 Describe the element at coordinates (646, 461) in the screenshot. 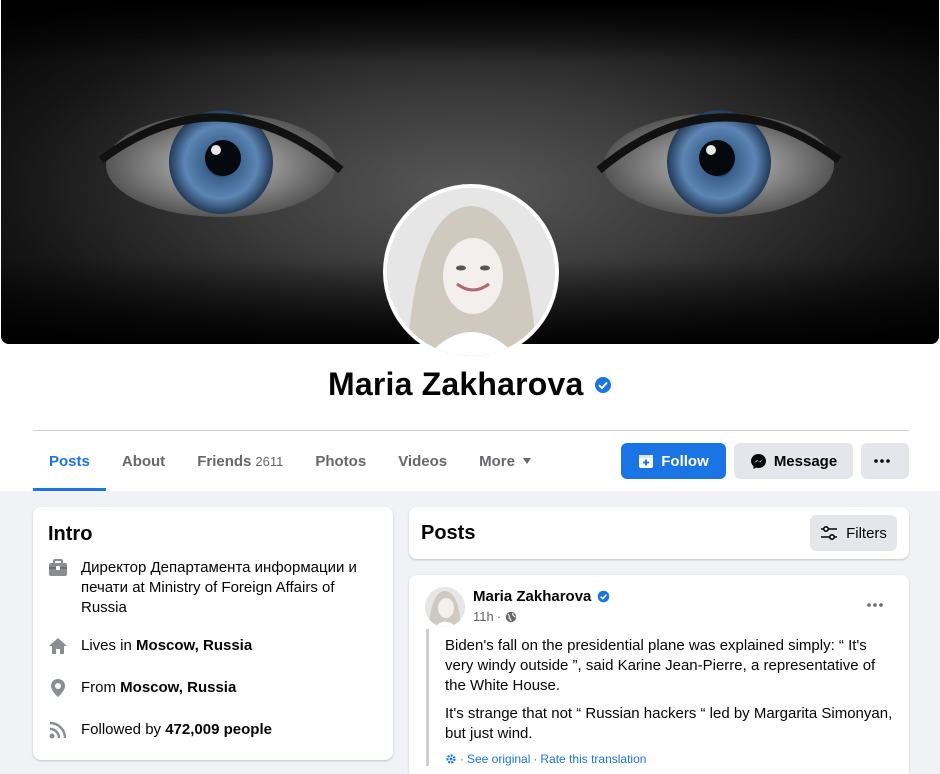

I see `follow-icon` at that location.